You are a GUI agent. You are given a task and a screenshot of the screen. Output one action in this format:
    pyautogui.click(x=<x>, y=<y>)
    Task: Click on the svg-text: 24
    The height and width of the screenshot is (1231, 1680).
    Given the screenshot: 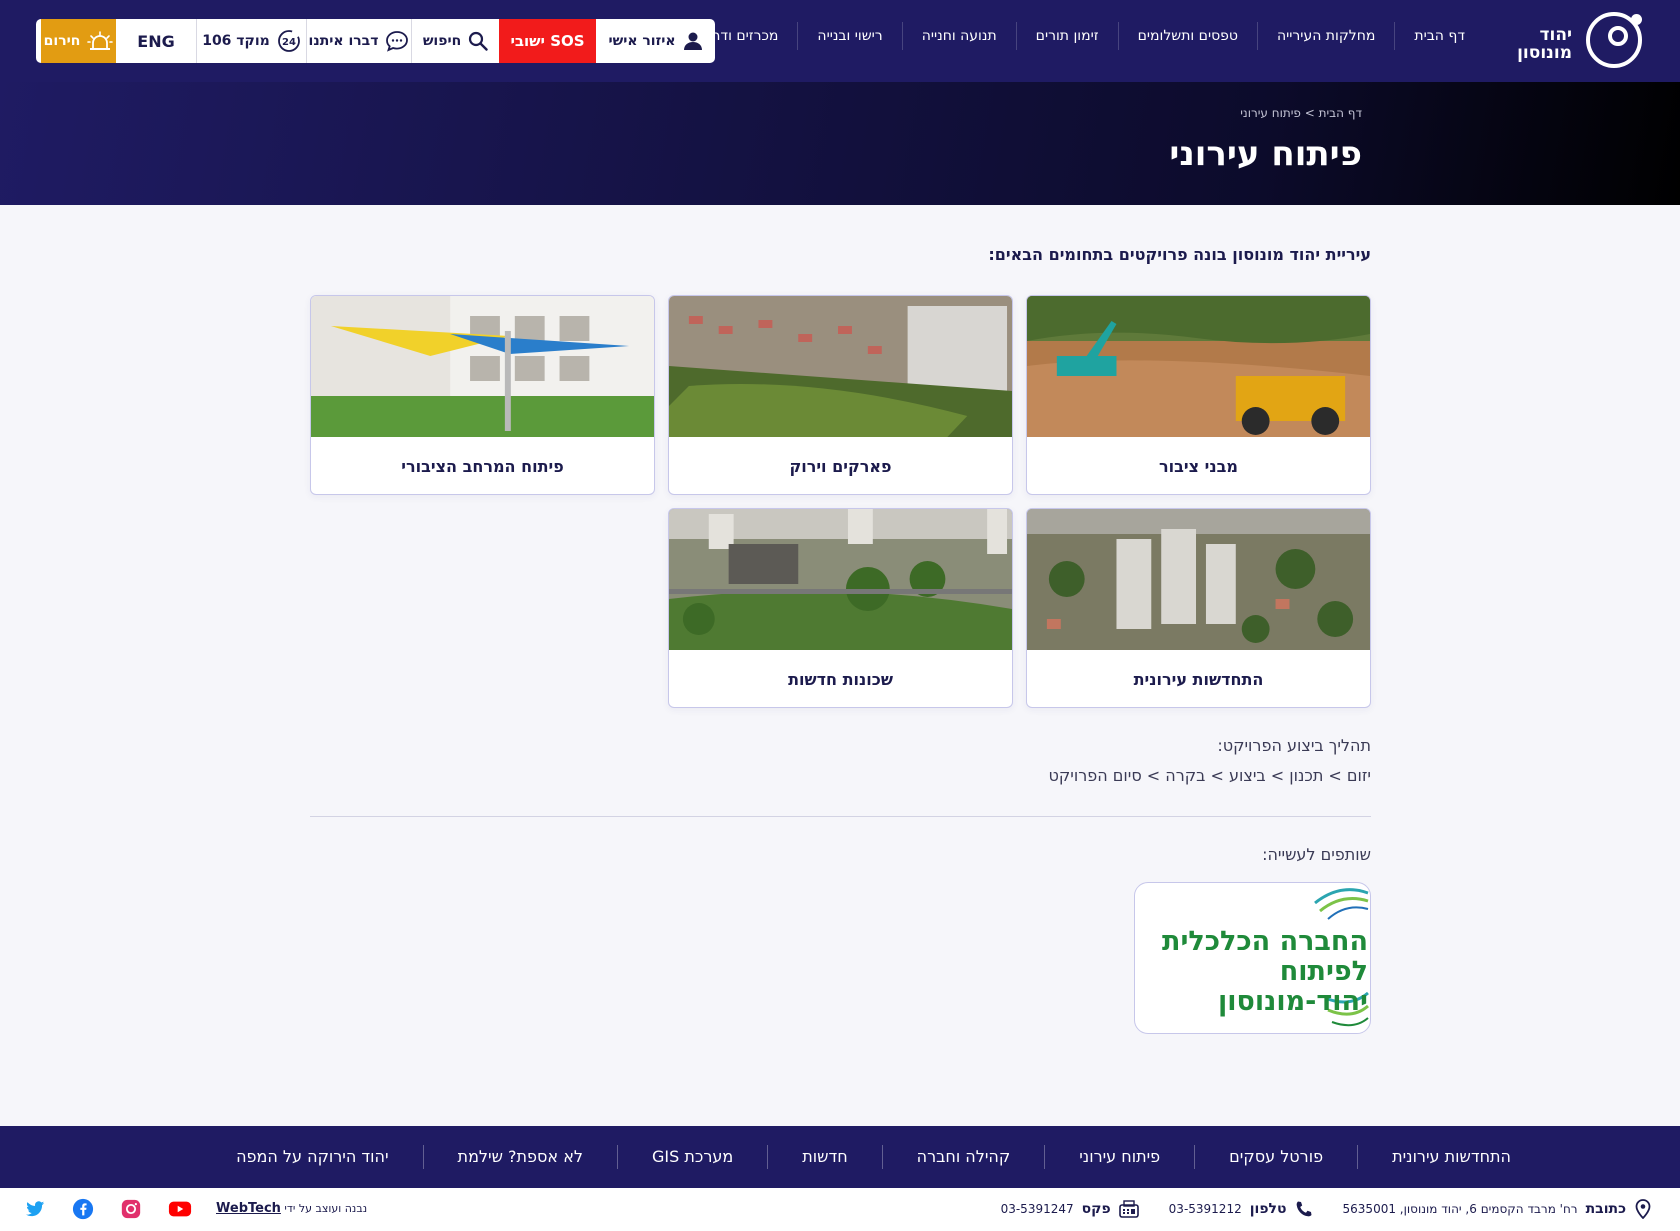 What is the action you would take?
    pyautogui.click(x=289, y=42)
    